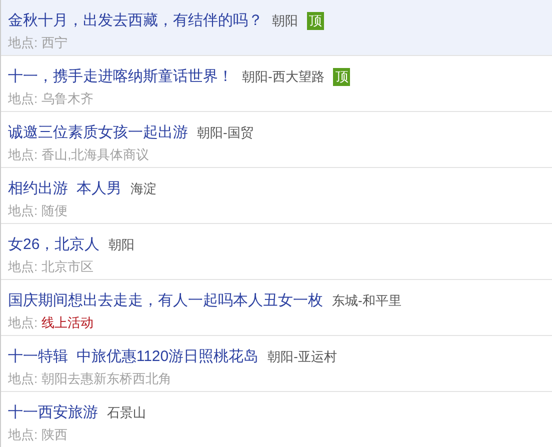 This screenshot has height=447, width=552. Describe the element at coordinates (107, 379) in the screenshot. I see `place-value: 朝阳去惠新东桥西北角` at that location.